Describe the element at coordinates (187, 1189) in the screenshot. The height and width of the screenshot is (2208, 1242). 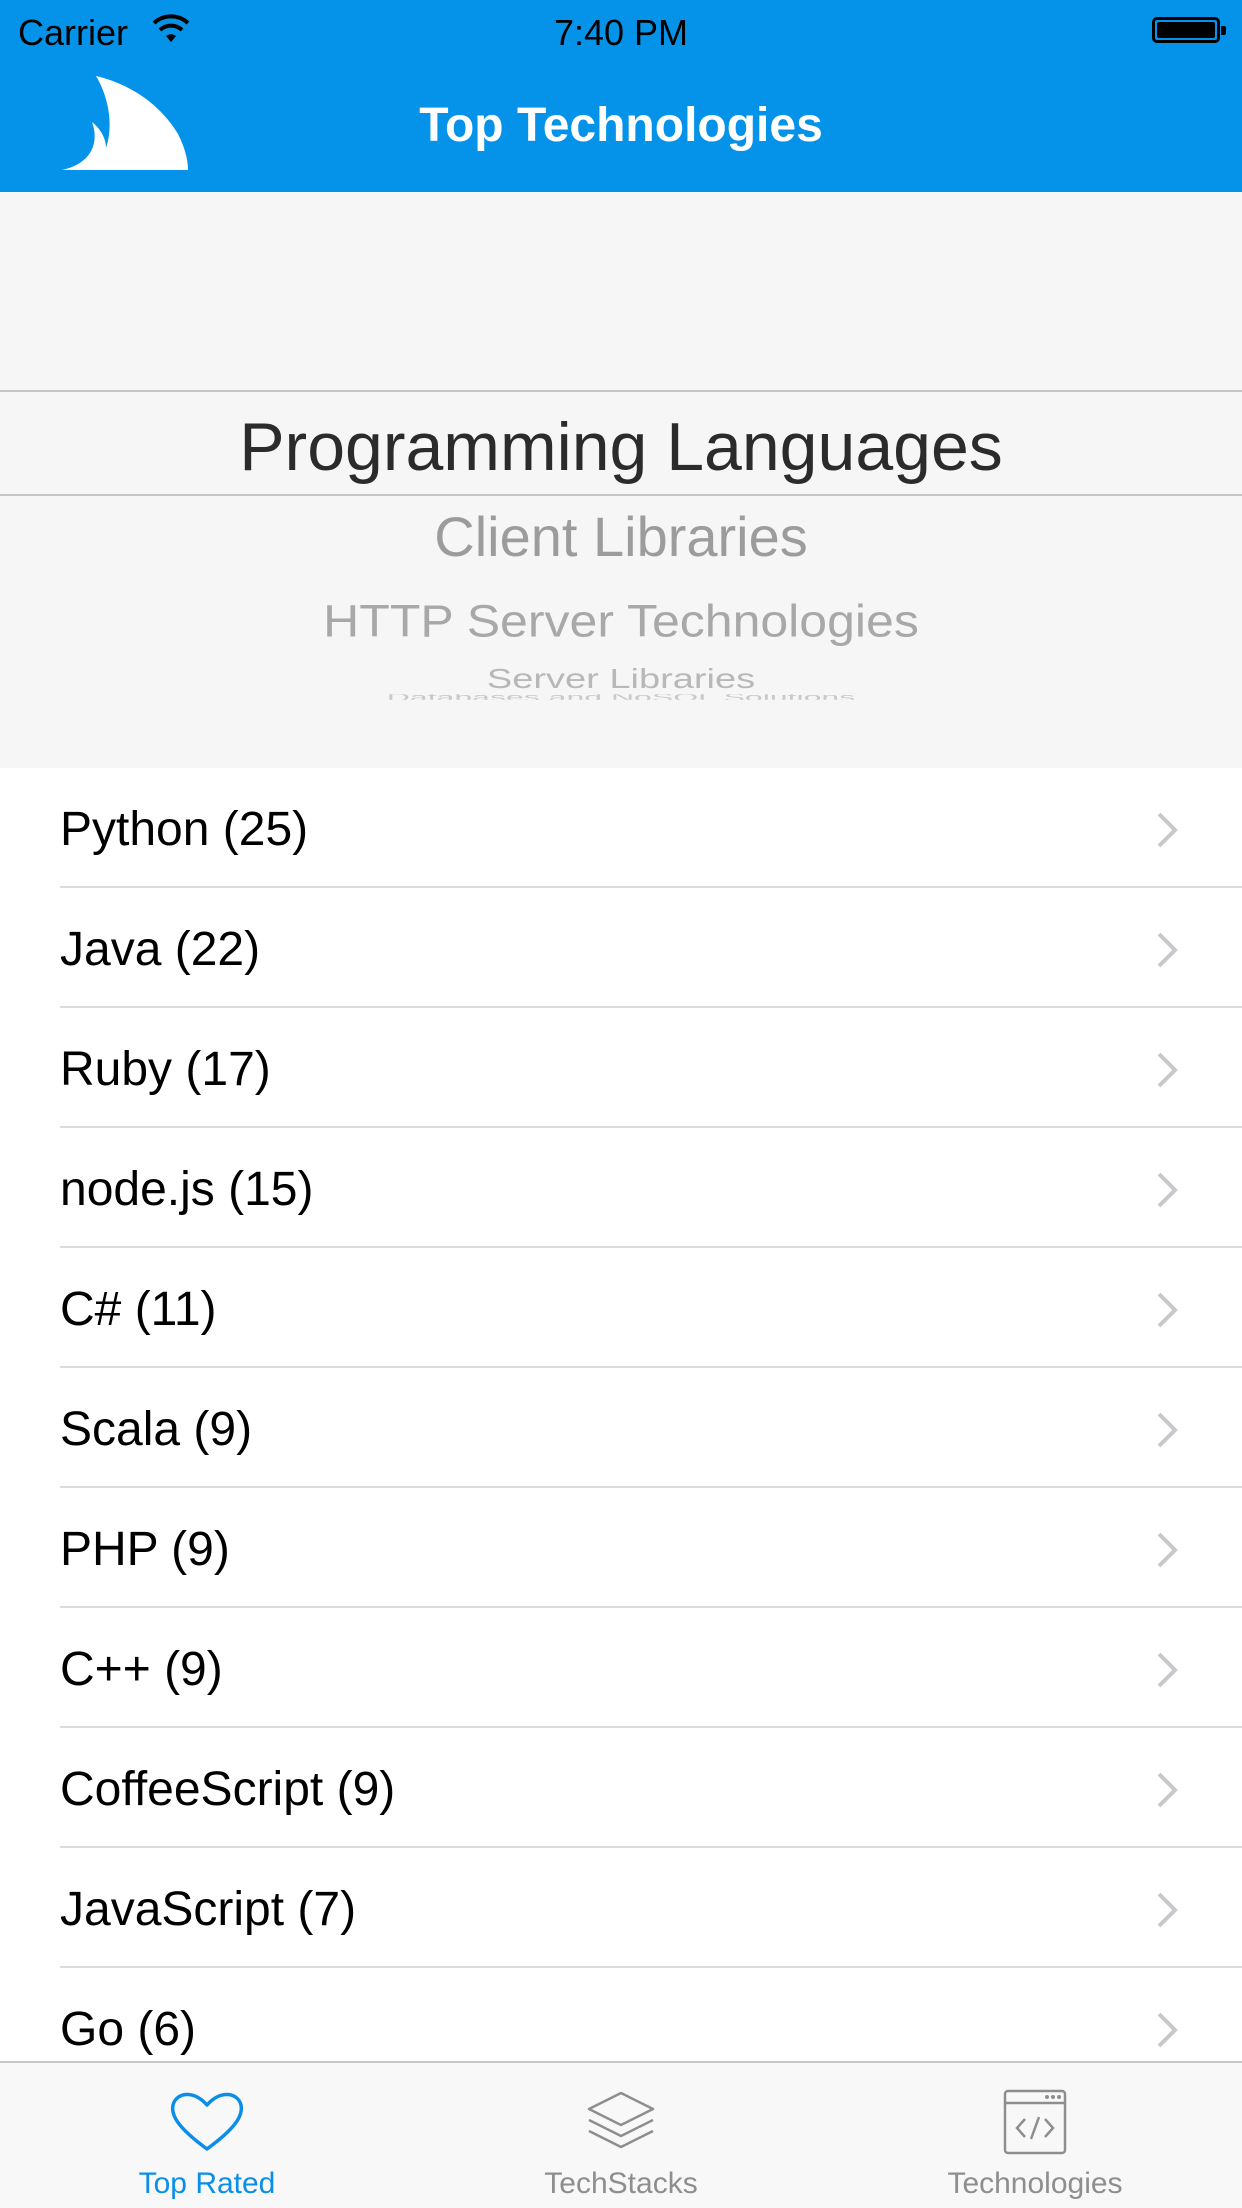
I see `list-item-label: node.js (15)` at that location.